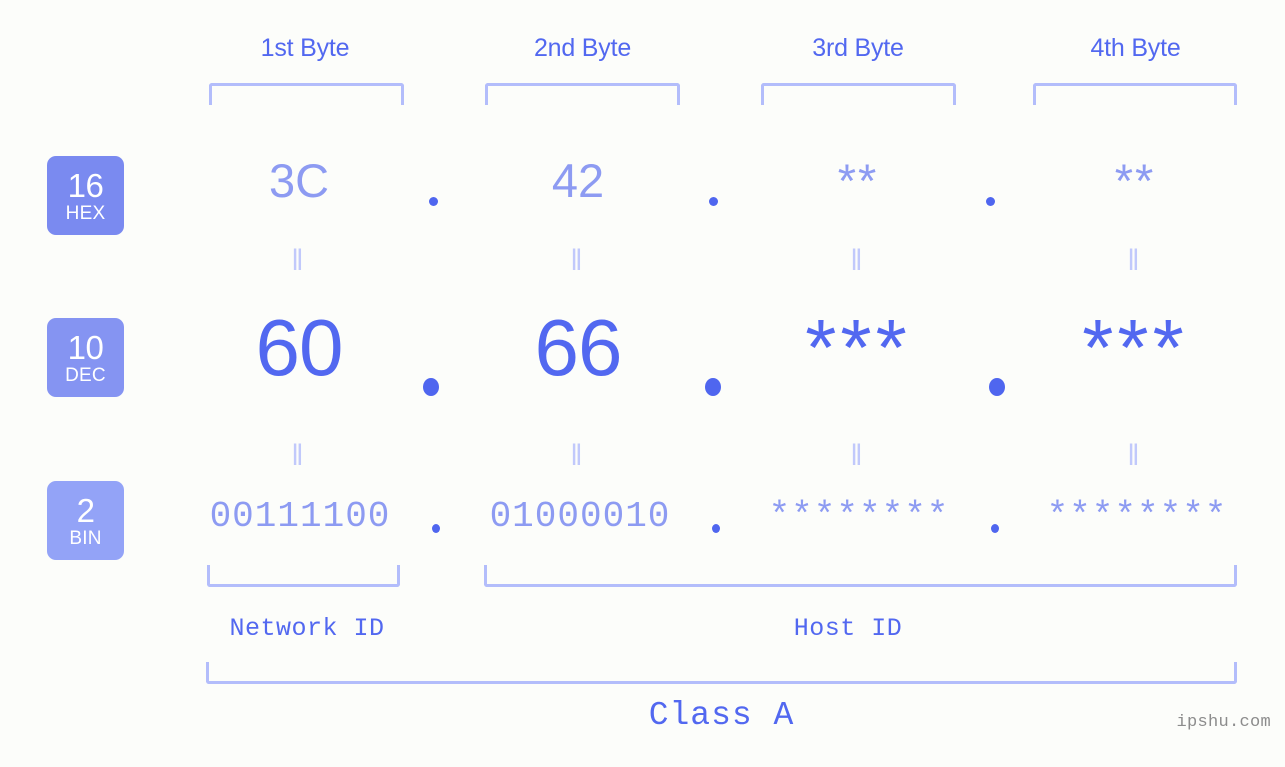 Image resolution: width=1285 pixels, height=767 pixels. I want to click on equals-mark-hex-dec-4: ‖, so click(1135, 260).